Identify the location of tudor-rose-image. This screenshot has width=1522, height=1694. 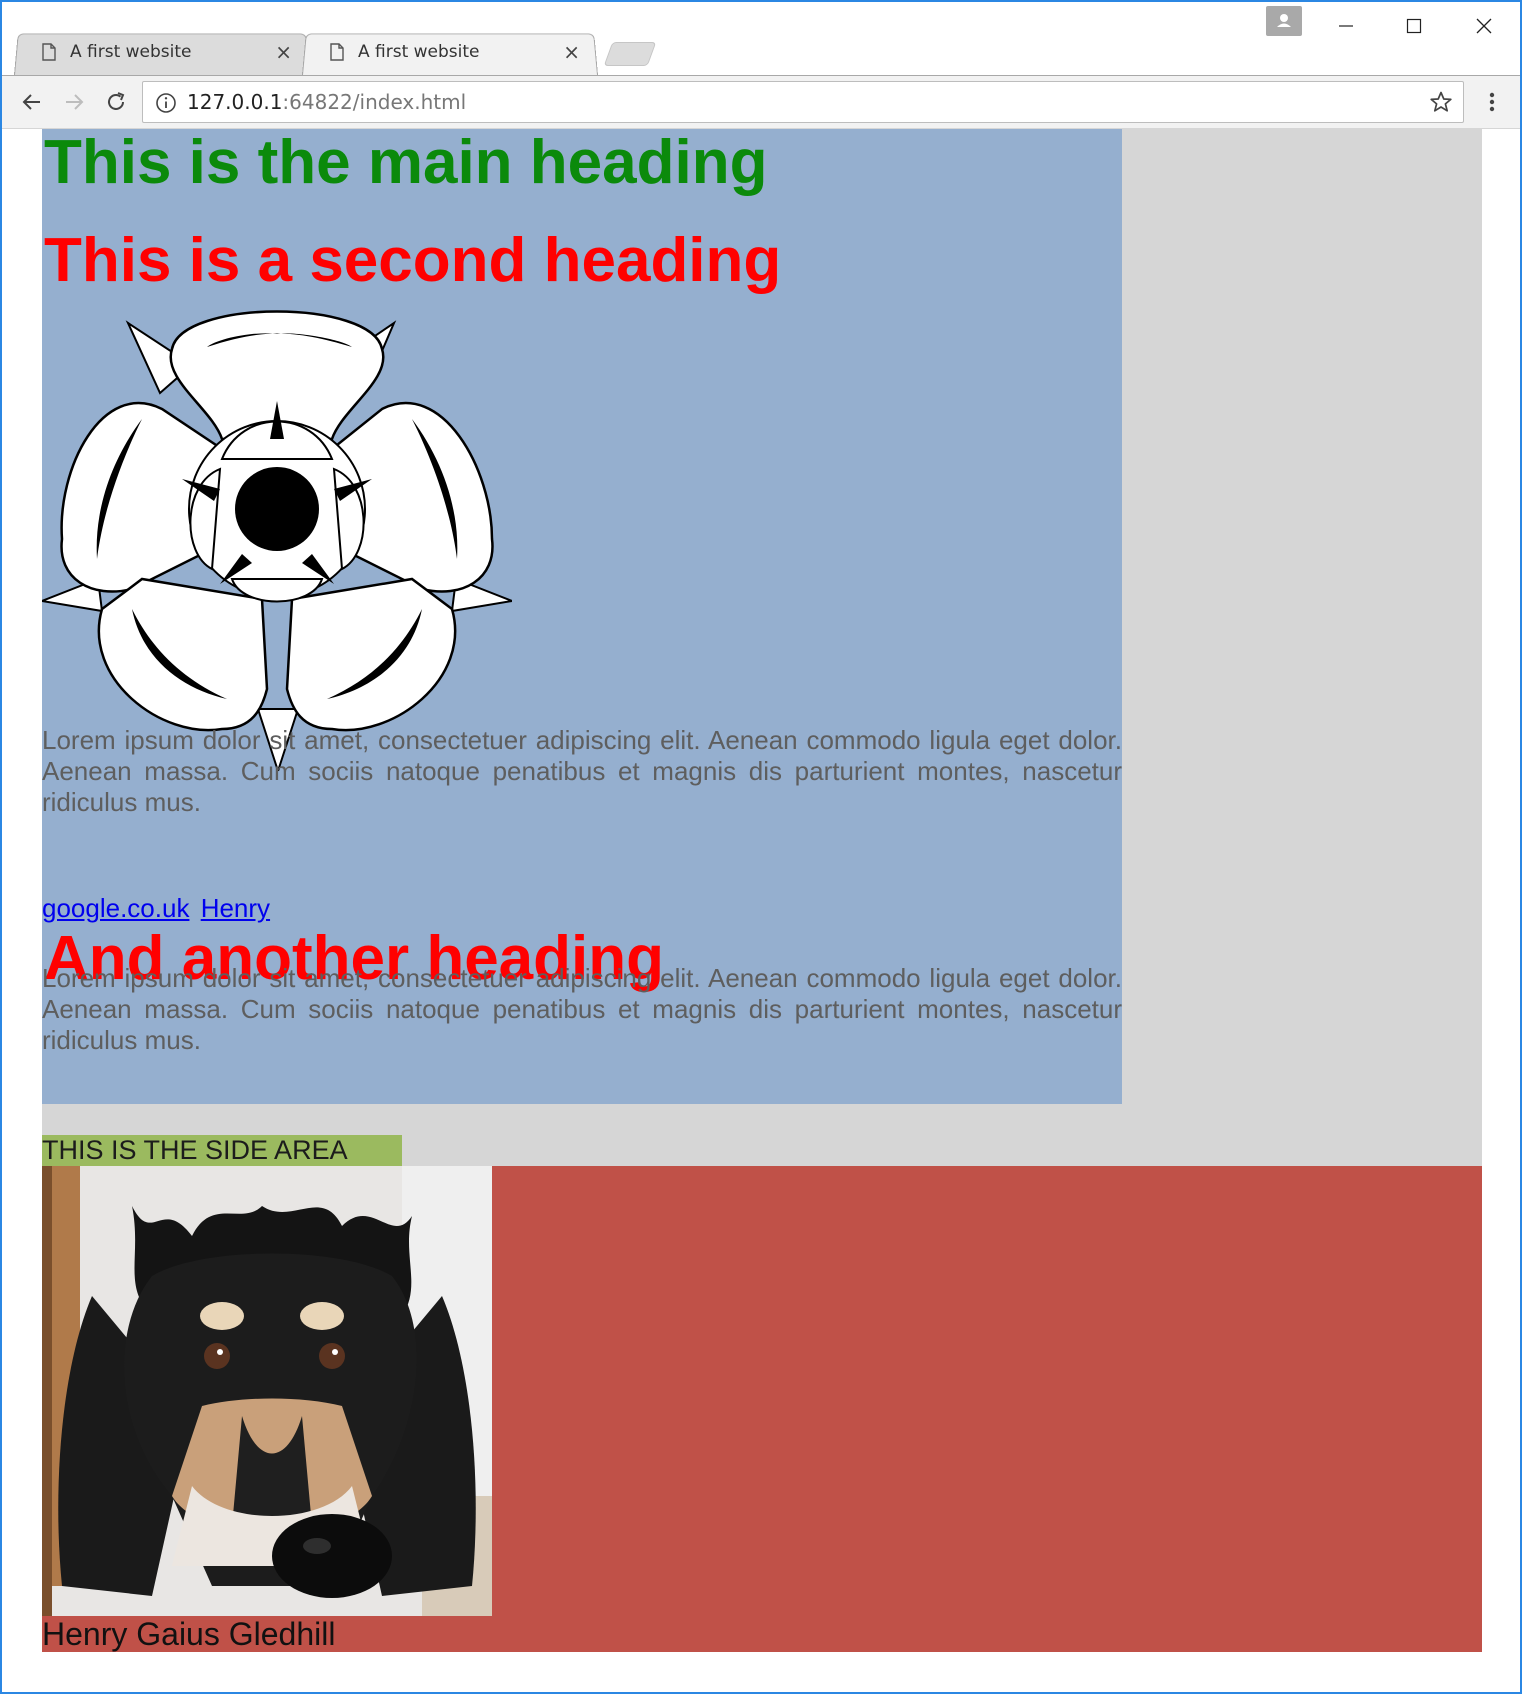
(277, 540).